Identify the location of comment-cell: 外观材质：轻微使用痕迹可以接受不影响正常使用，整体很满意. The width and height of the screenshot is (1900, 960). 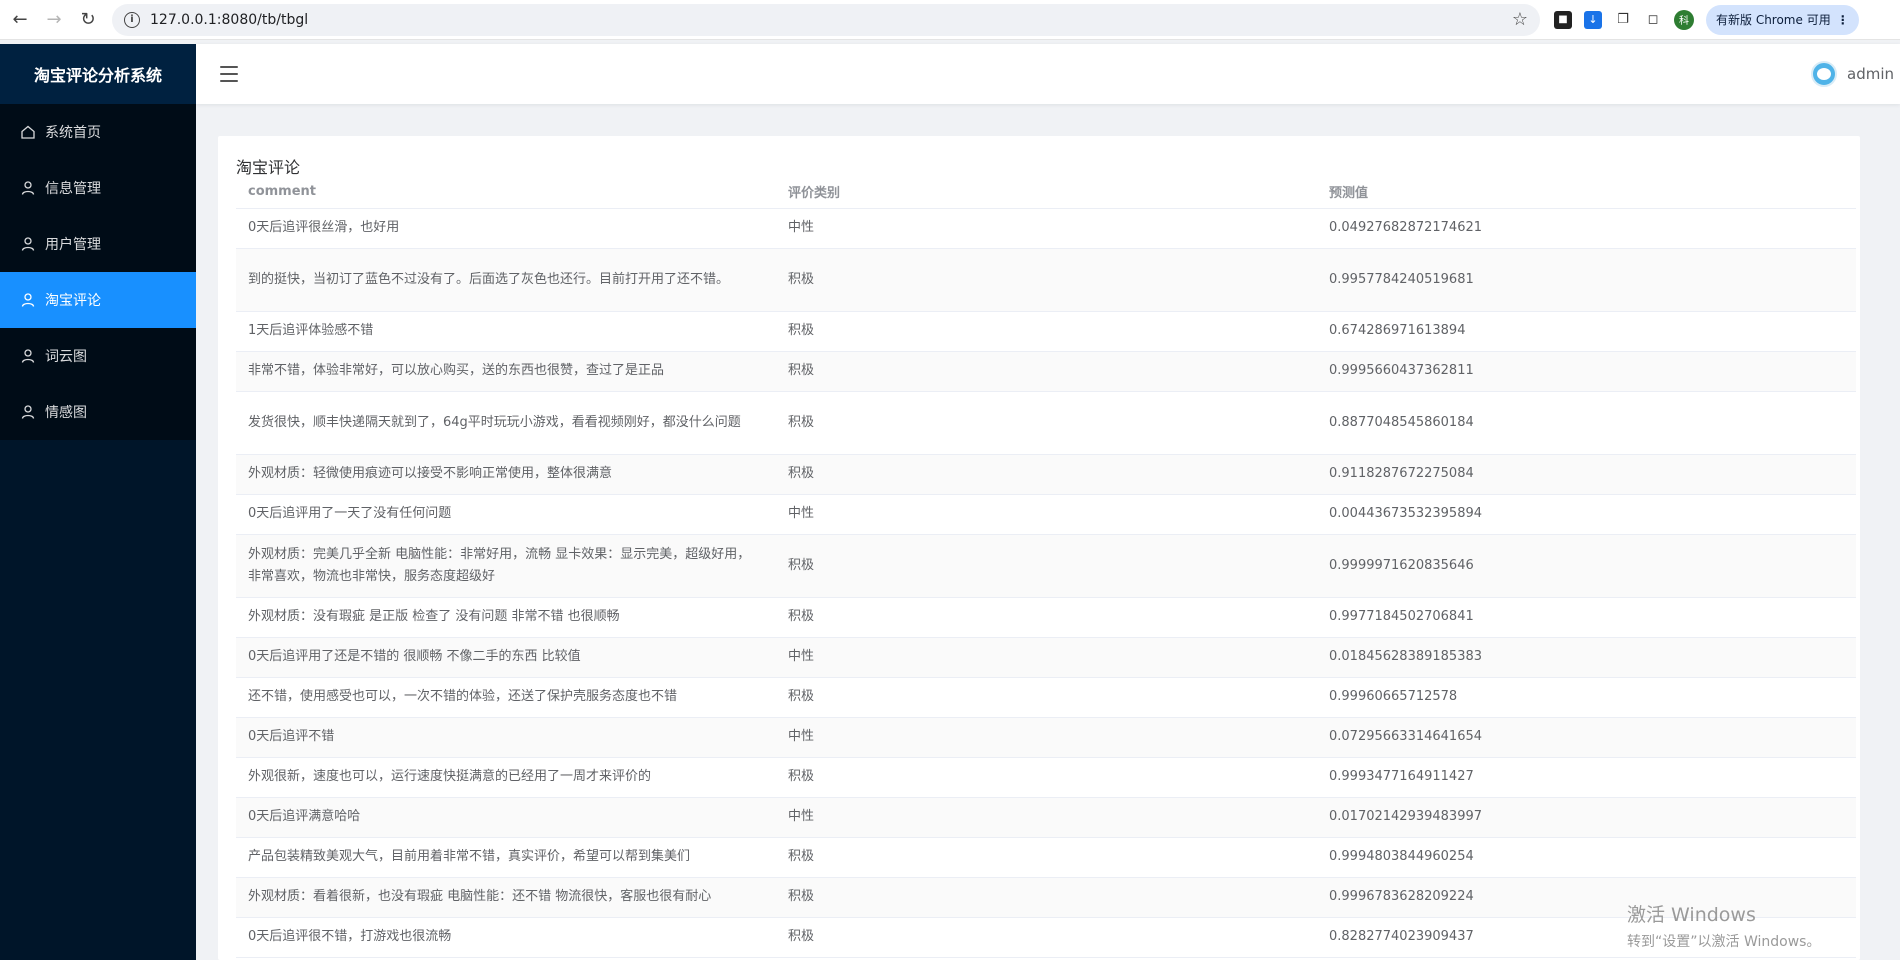
(506, 474).